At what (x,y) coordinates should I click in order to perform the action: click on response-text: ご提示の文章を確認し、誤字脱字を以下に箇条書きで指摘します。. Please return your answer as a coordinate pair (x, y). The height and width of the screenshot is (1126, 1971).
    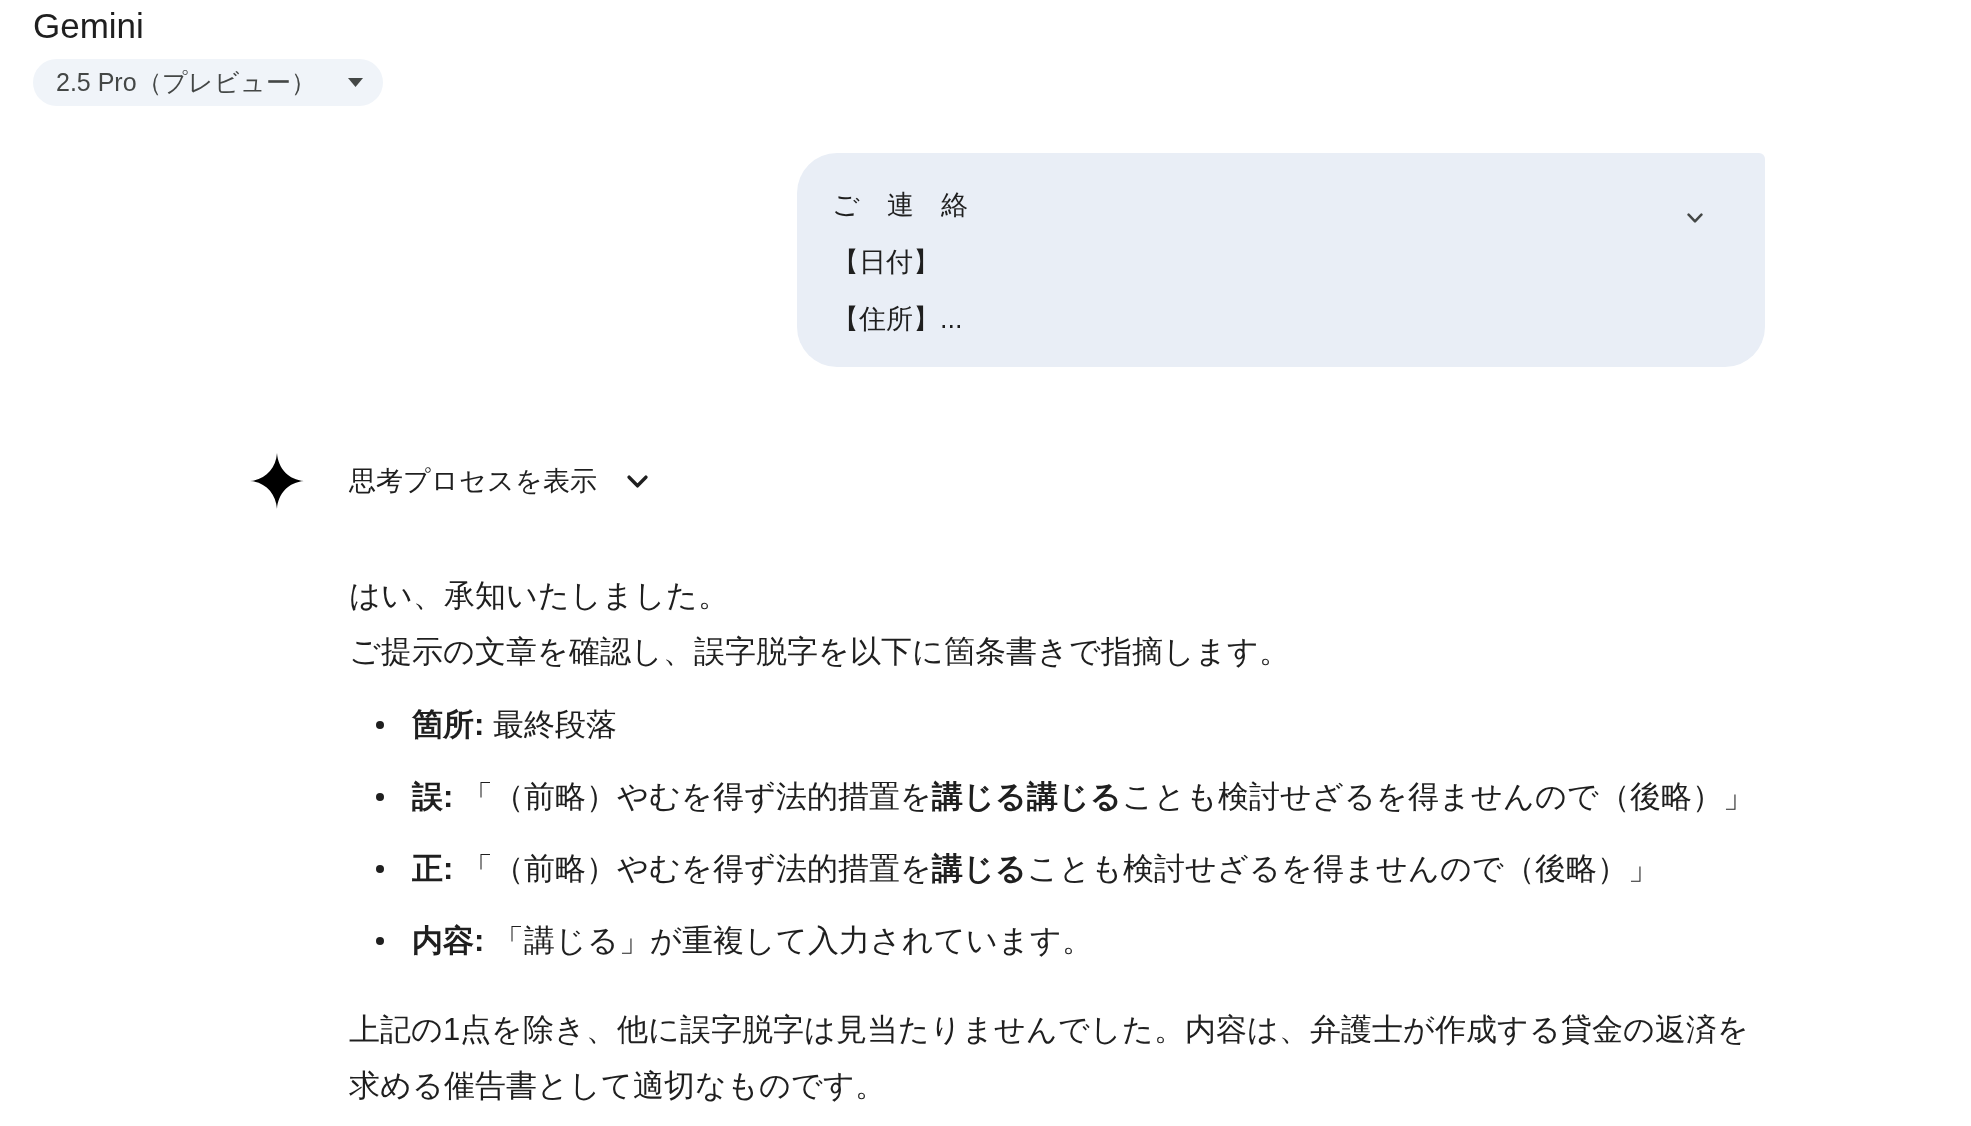
    Looking at the image, I should click on (819, 652).